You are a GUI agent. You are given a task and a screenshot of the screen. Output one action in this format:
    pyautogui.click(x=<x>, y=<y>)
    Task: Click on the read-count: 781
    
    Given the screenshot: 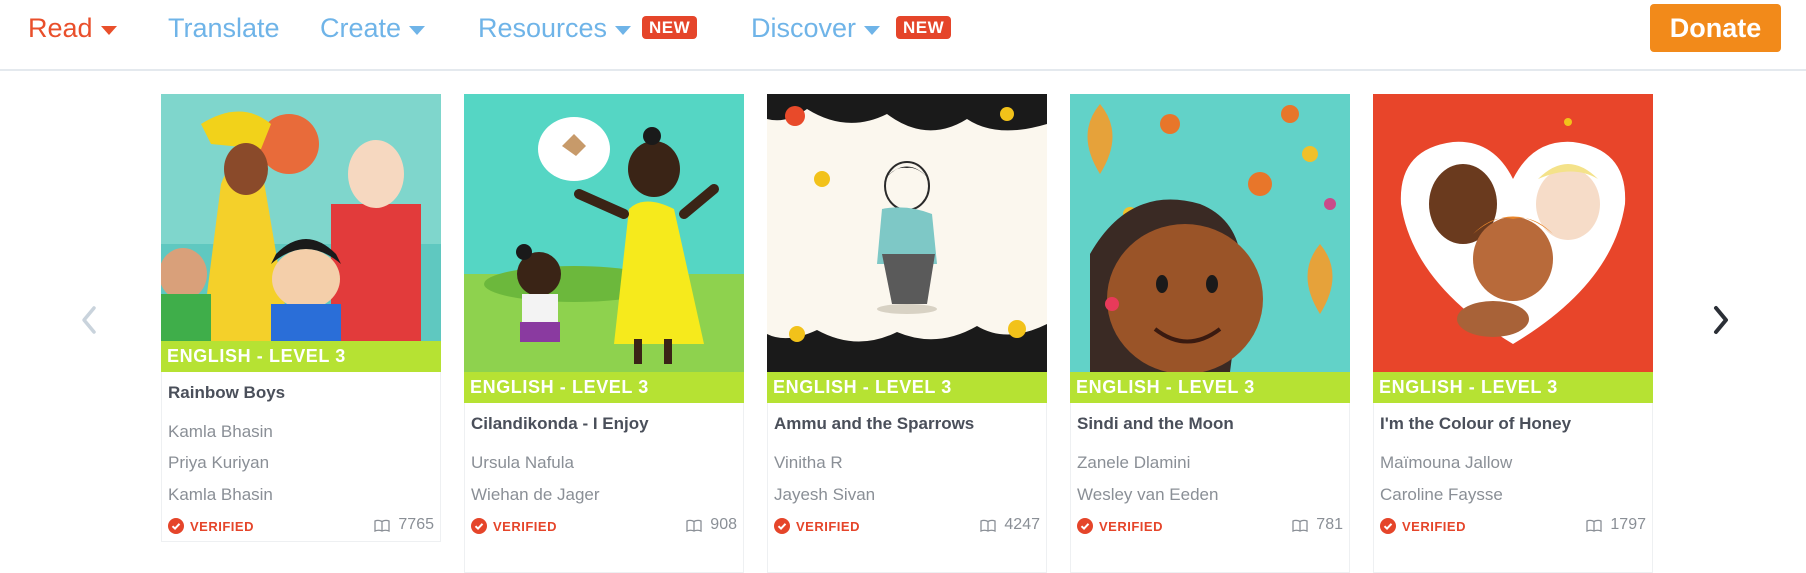 What is the action you would take?
    pyautogui.click(x=1317, y=525)
    